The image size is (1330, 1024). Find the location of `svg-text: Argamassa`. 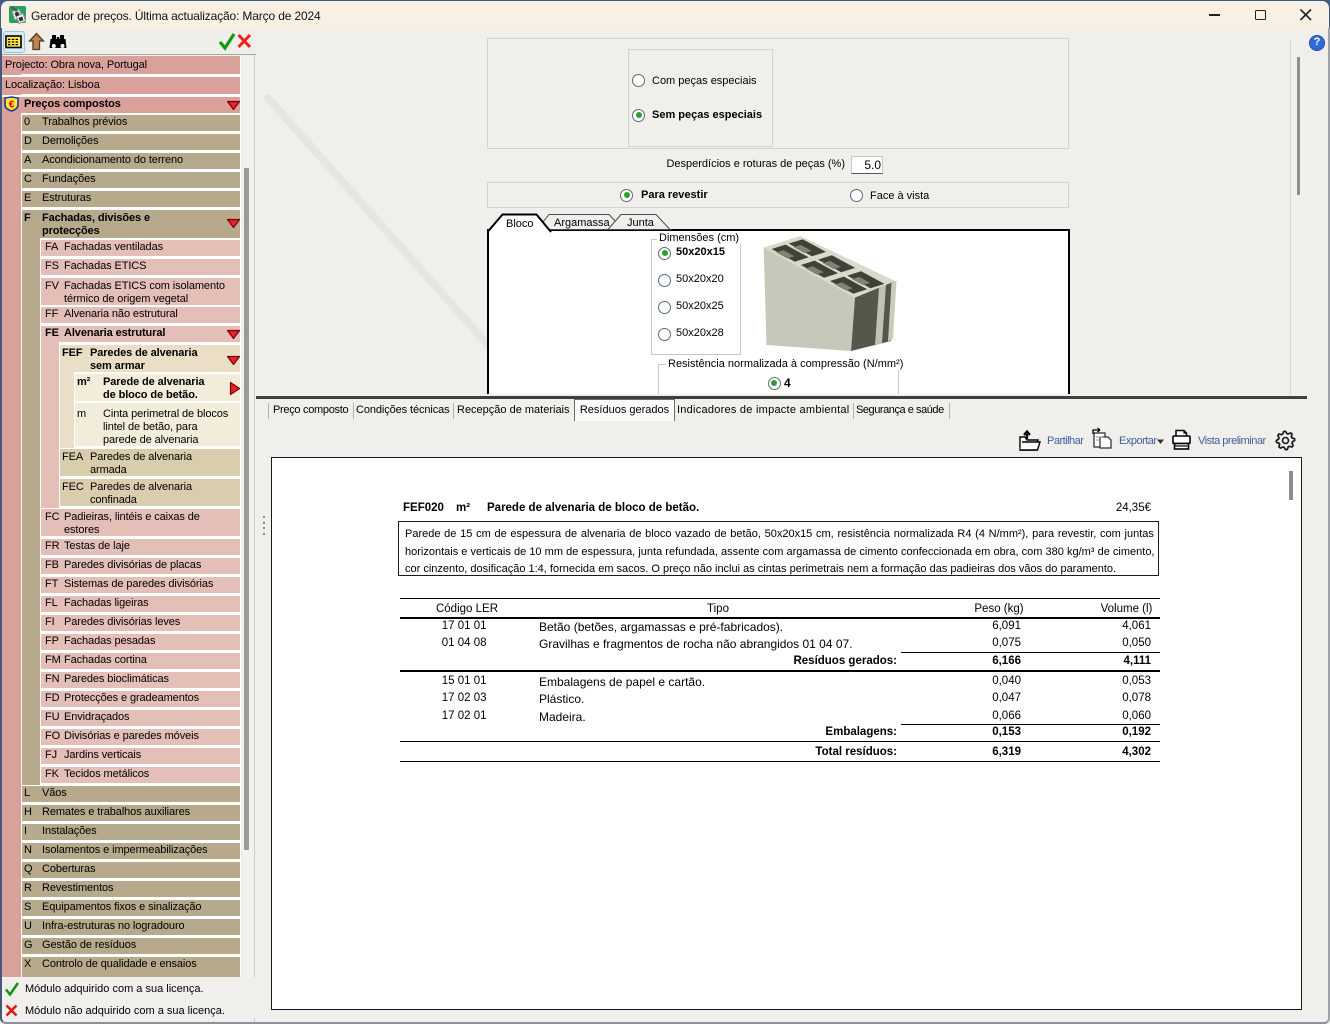

svg-text: Argamassa is located at coordinates (582, 223).